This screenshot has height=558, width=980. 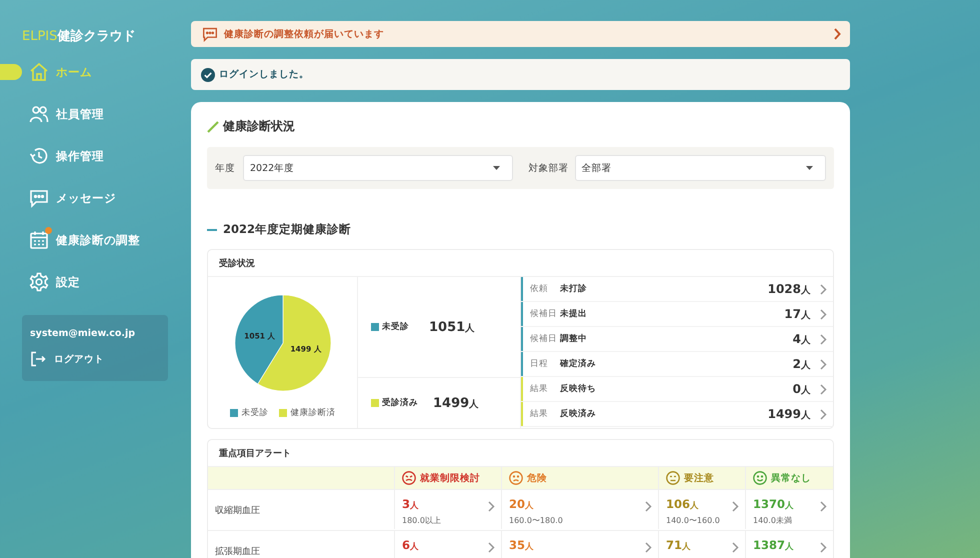 I want to click on panel-title: 健康診断状況, so click(x=259, y=126).